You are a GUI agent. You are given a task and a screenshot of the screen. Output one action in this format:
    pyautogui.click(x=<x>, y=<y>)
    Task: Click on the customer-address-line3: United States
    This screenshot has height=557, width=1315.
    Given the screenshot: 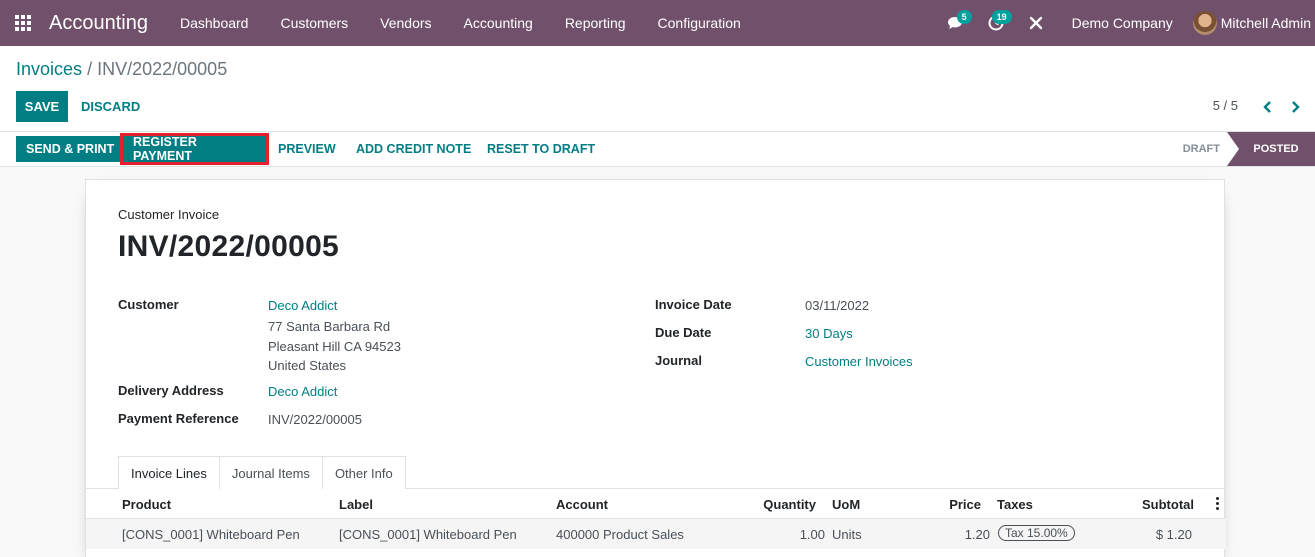 What is the action you would take?
    pyautogui.click(x=307, y=365)
    